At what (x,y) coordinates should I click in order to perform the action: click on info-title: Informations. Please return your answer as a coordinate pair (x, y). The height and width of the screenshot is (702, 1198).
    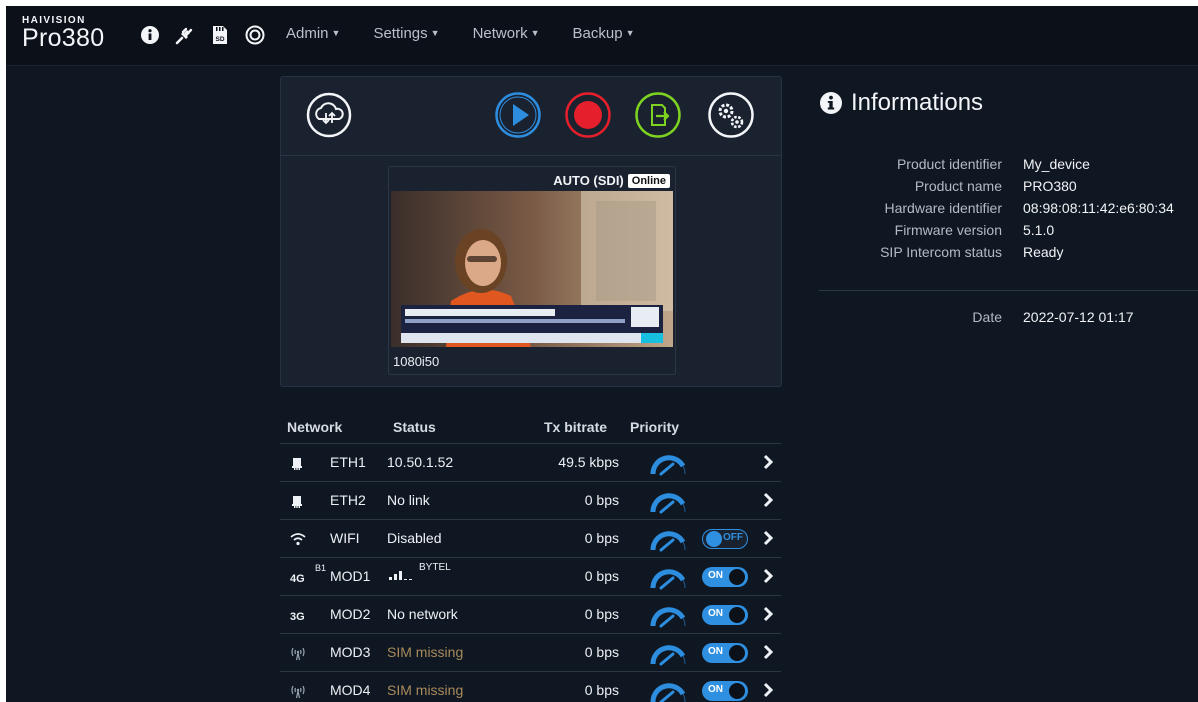
    Looking at the image, I should click on (917, 102).